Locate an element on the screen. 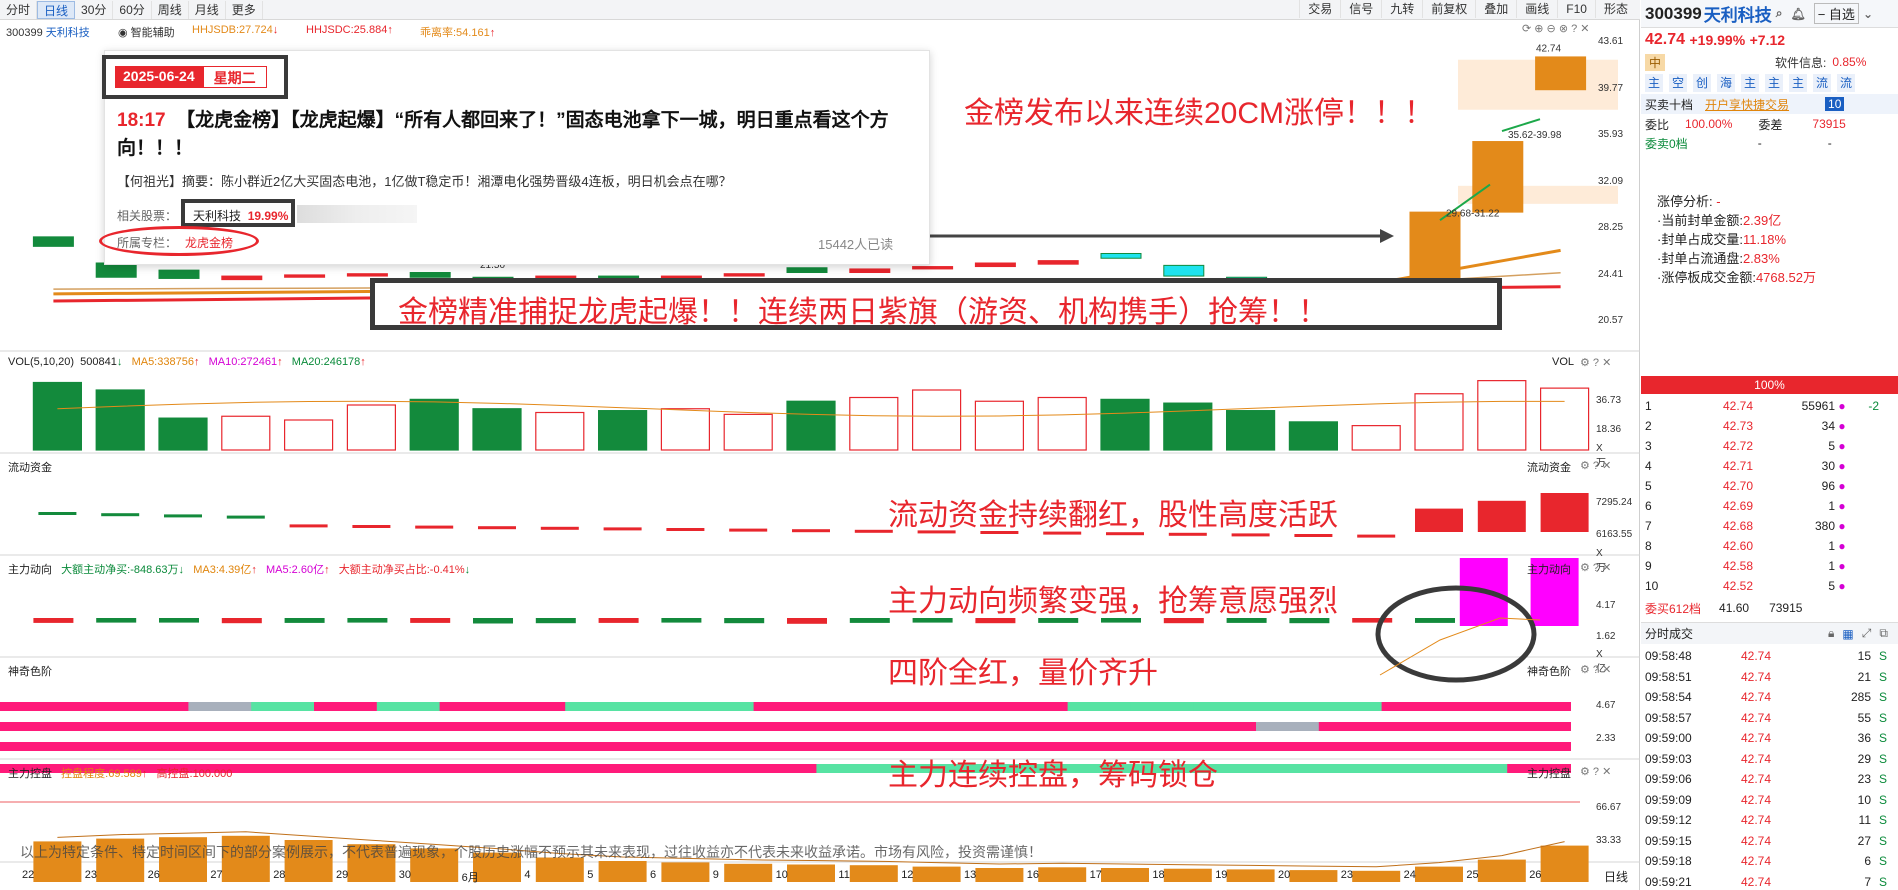 The width and height of the screenshot is (1898, 890). date-tick: 5 is located at coordinates (590, 875).